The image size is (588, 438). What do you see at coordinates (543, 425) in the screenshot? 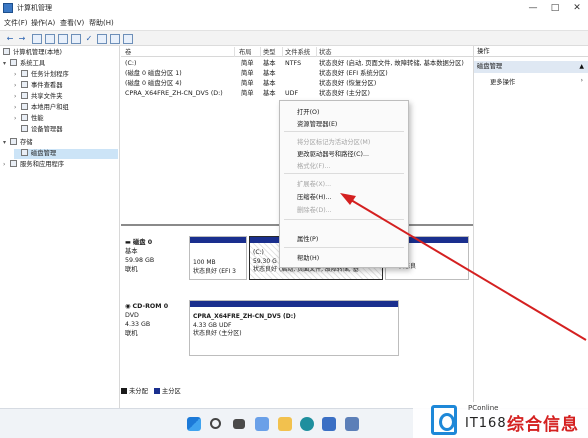
I see `watermark-red-text: 综合信息` at bounding box center [543, 425].